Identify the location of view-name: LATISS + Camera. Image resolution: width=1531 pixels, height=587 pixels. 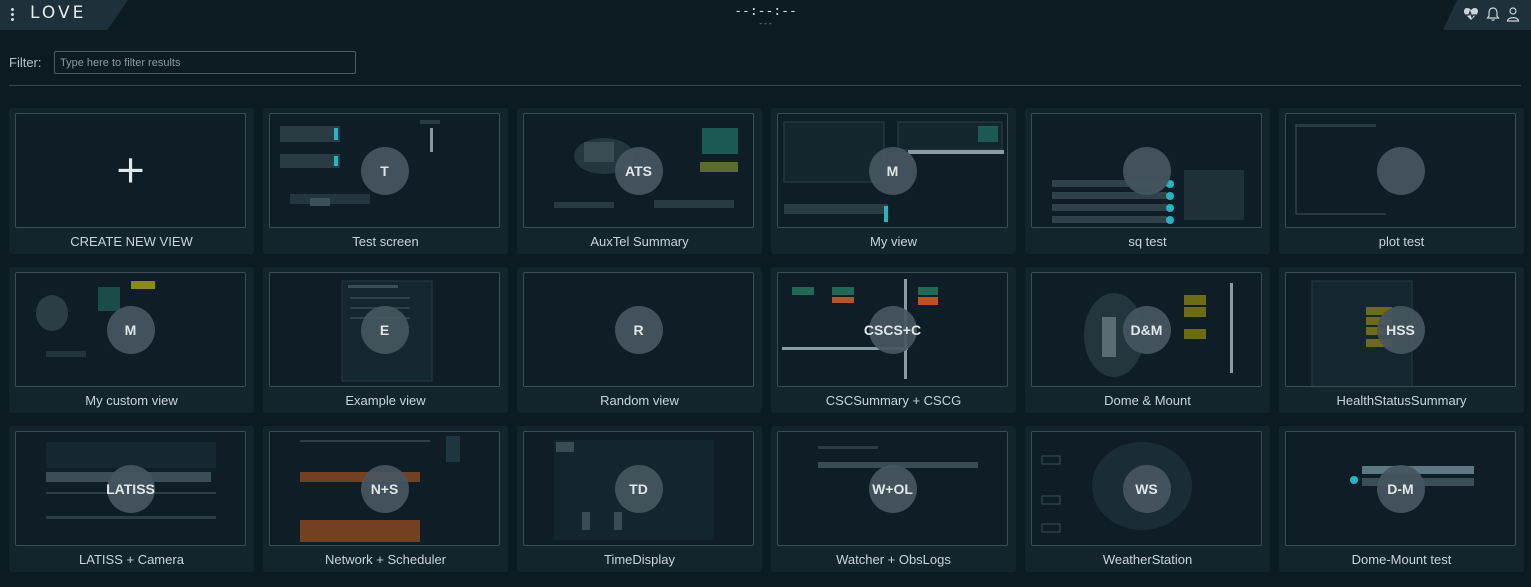
(131, 559).